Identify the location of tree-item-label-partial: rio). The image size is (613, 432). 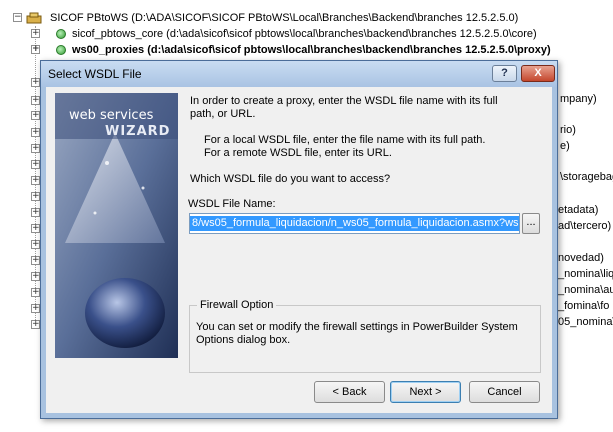
(568, 130).